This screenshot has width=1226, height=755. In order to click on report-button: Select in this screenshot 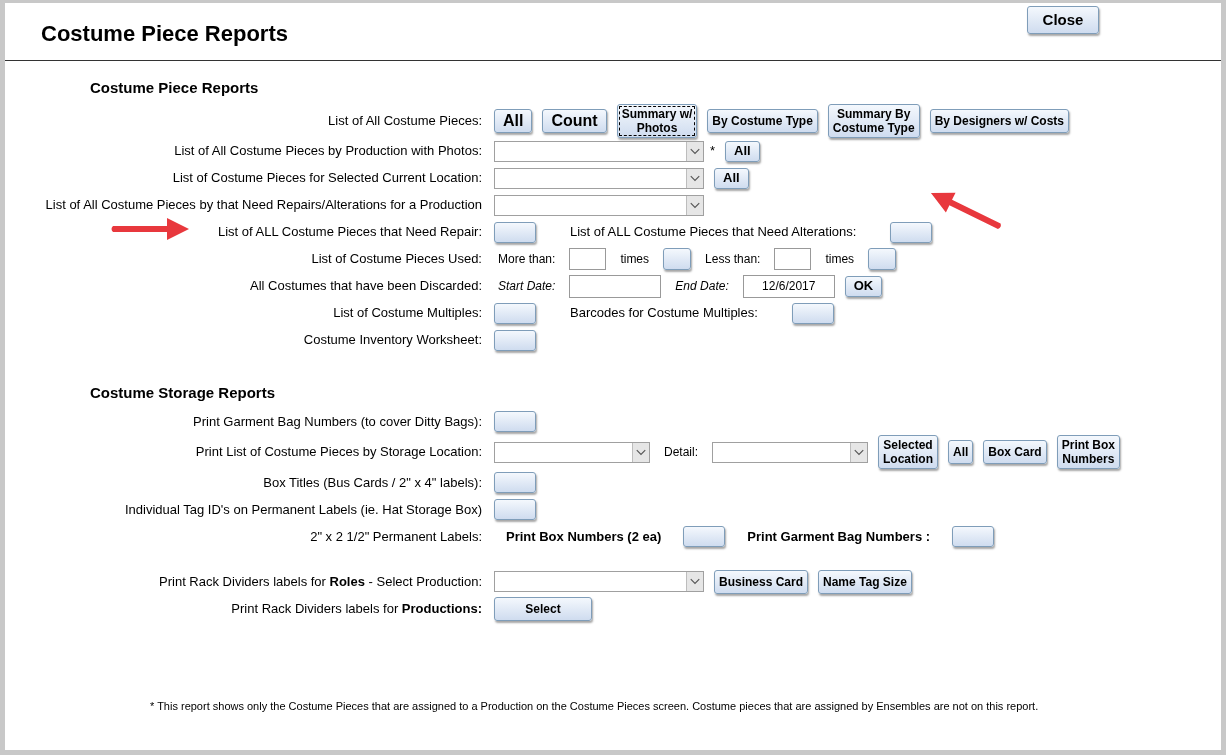, I will do `click(543, 608)`.